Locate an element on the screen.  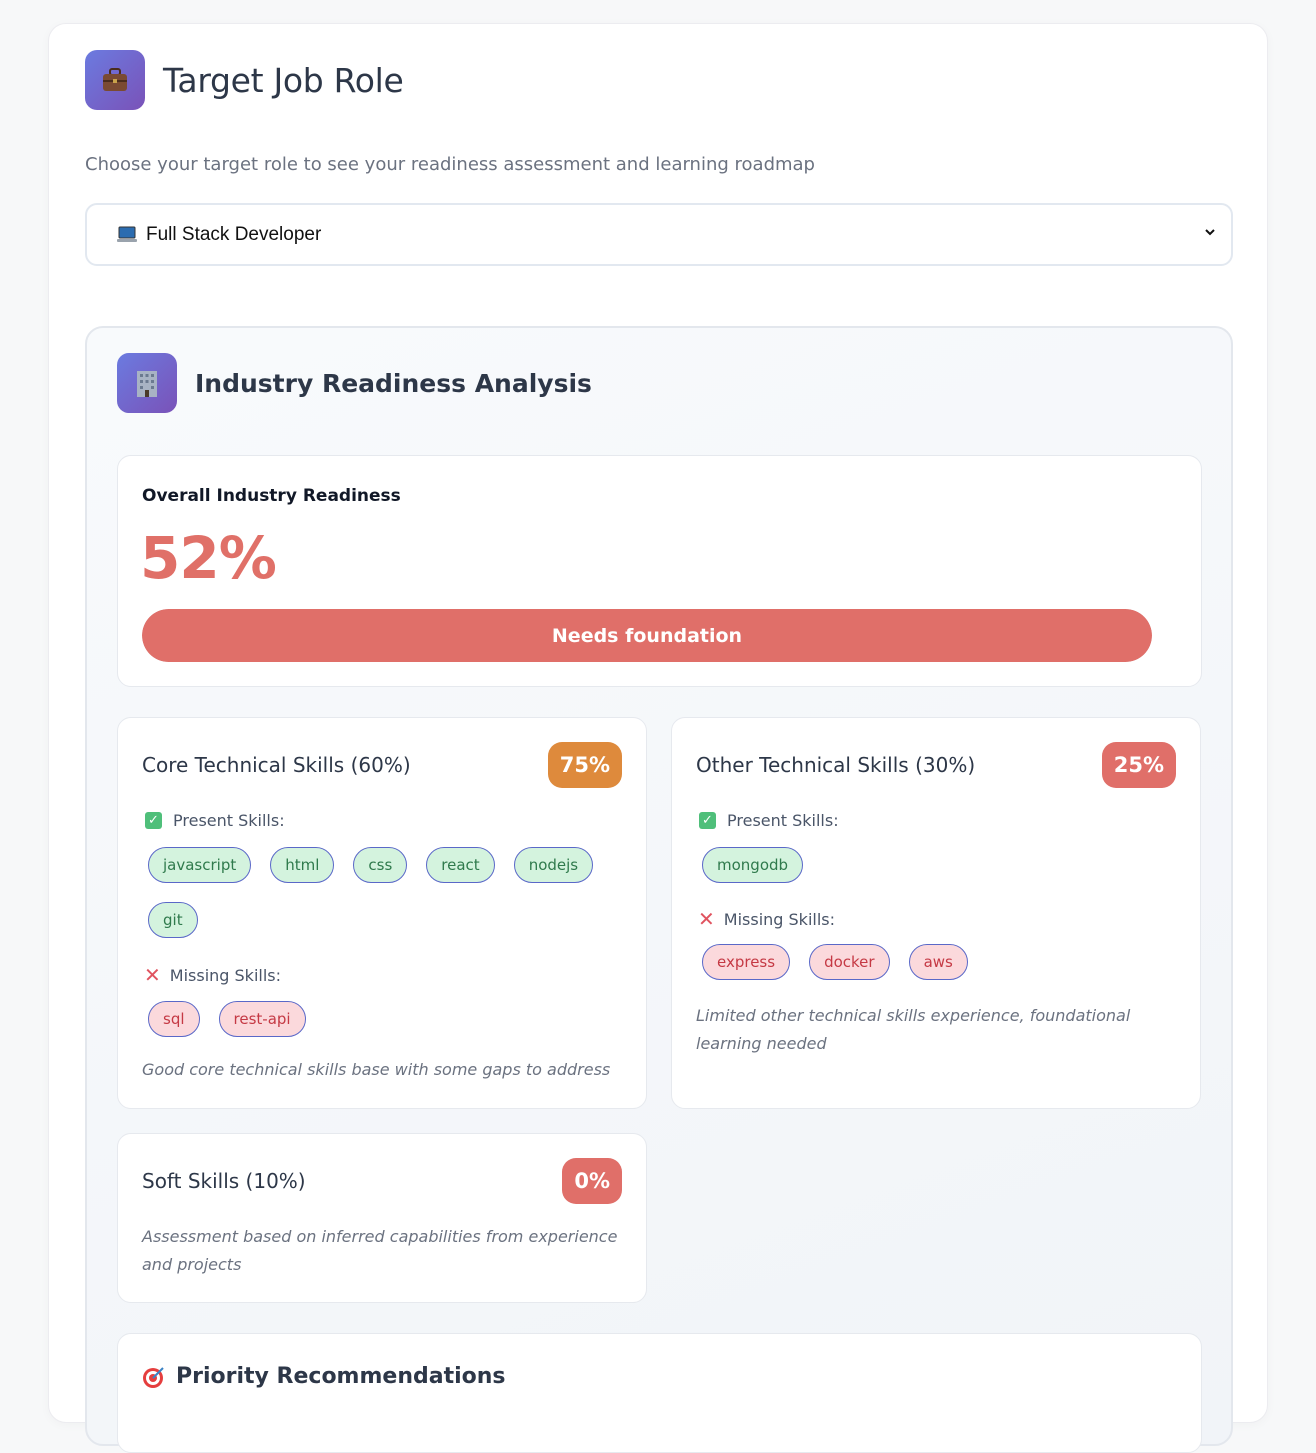
core-missing-label: Missing Skills: is located at coordinates (225, 975).